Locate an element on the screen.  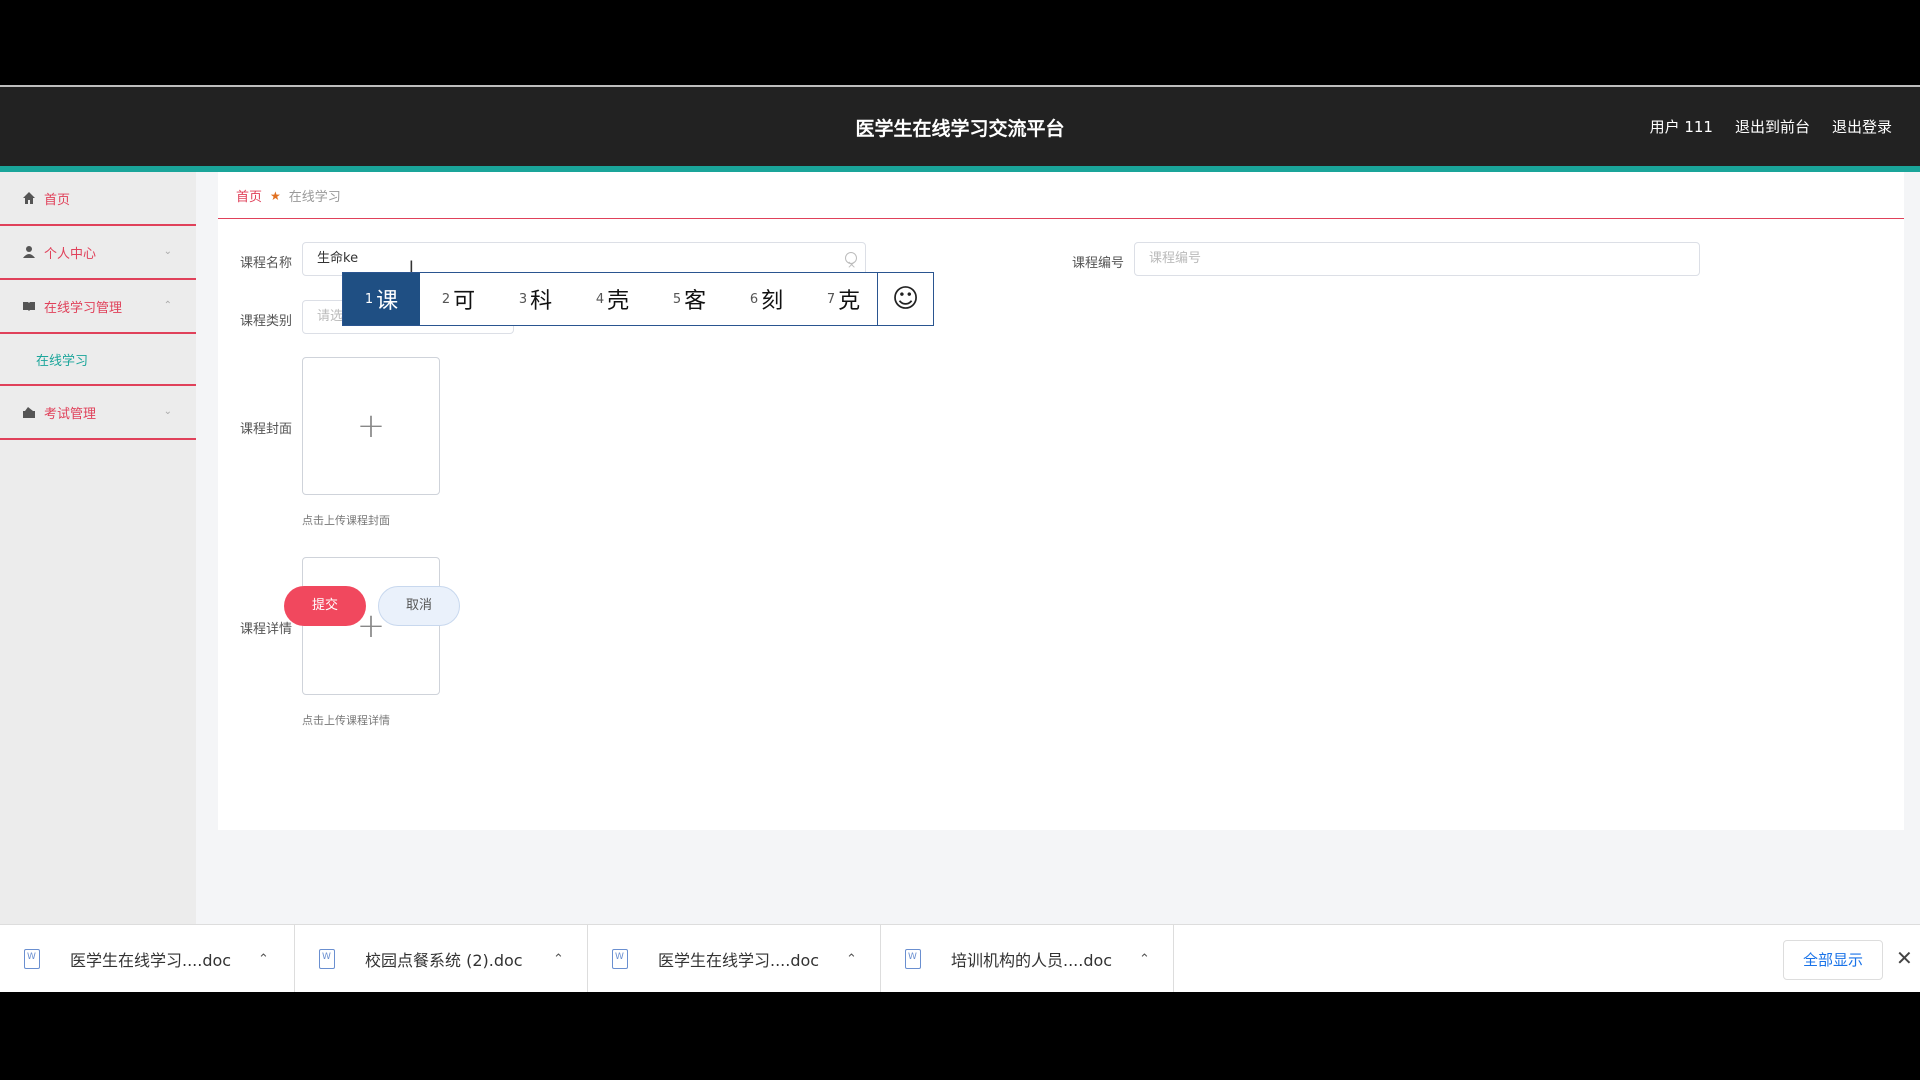
download-item: 培训机构的人员....doc ⌃ is located at coordinates (1027, 959).